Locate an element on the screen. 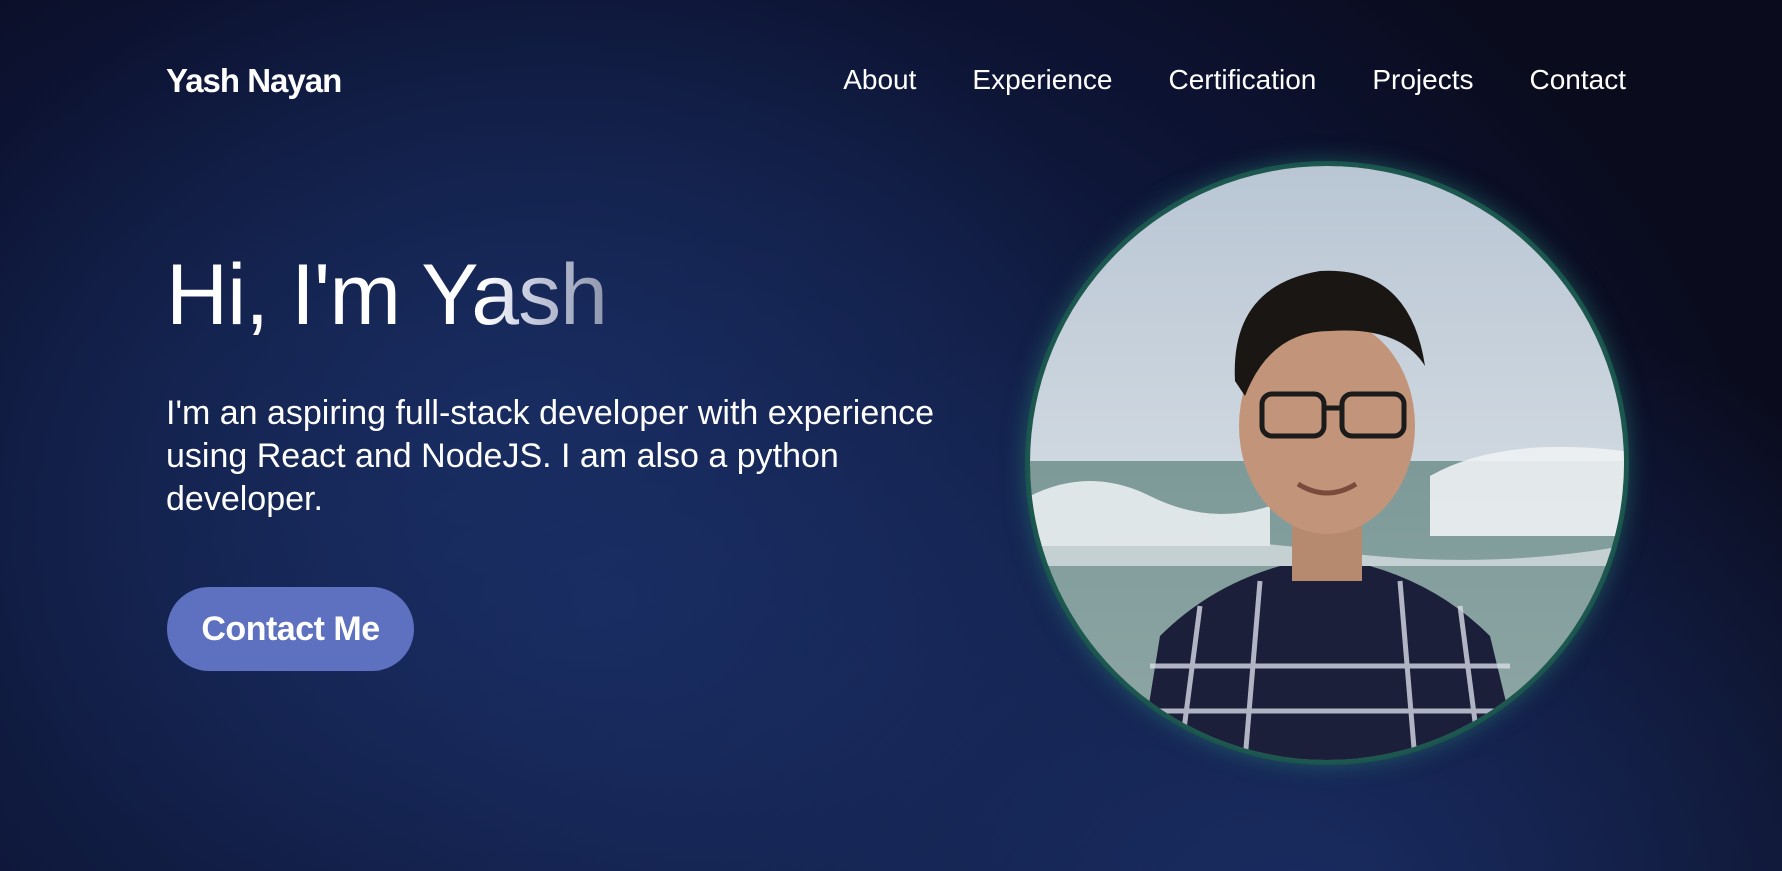  nav-link-contact: Contact is located at coordinates (1578, 80).